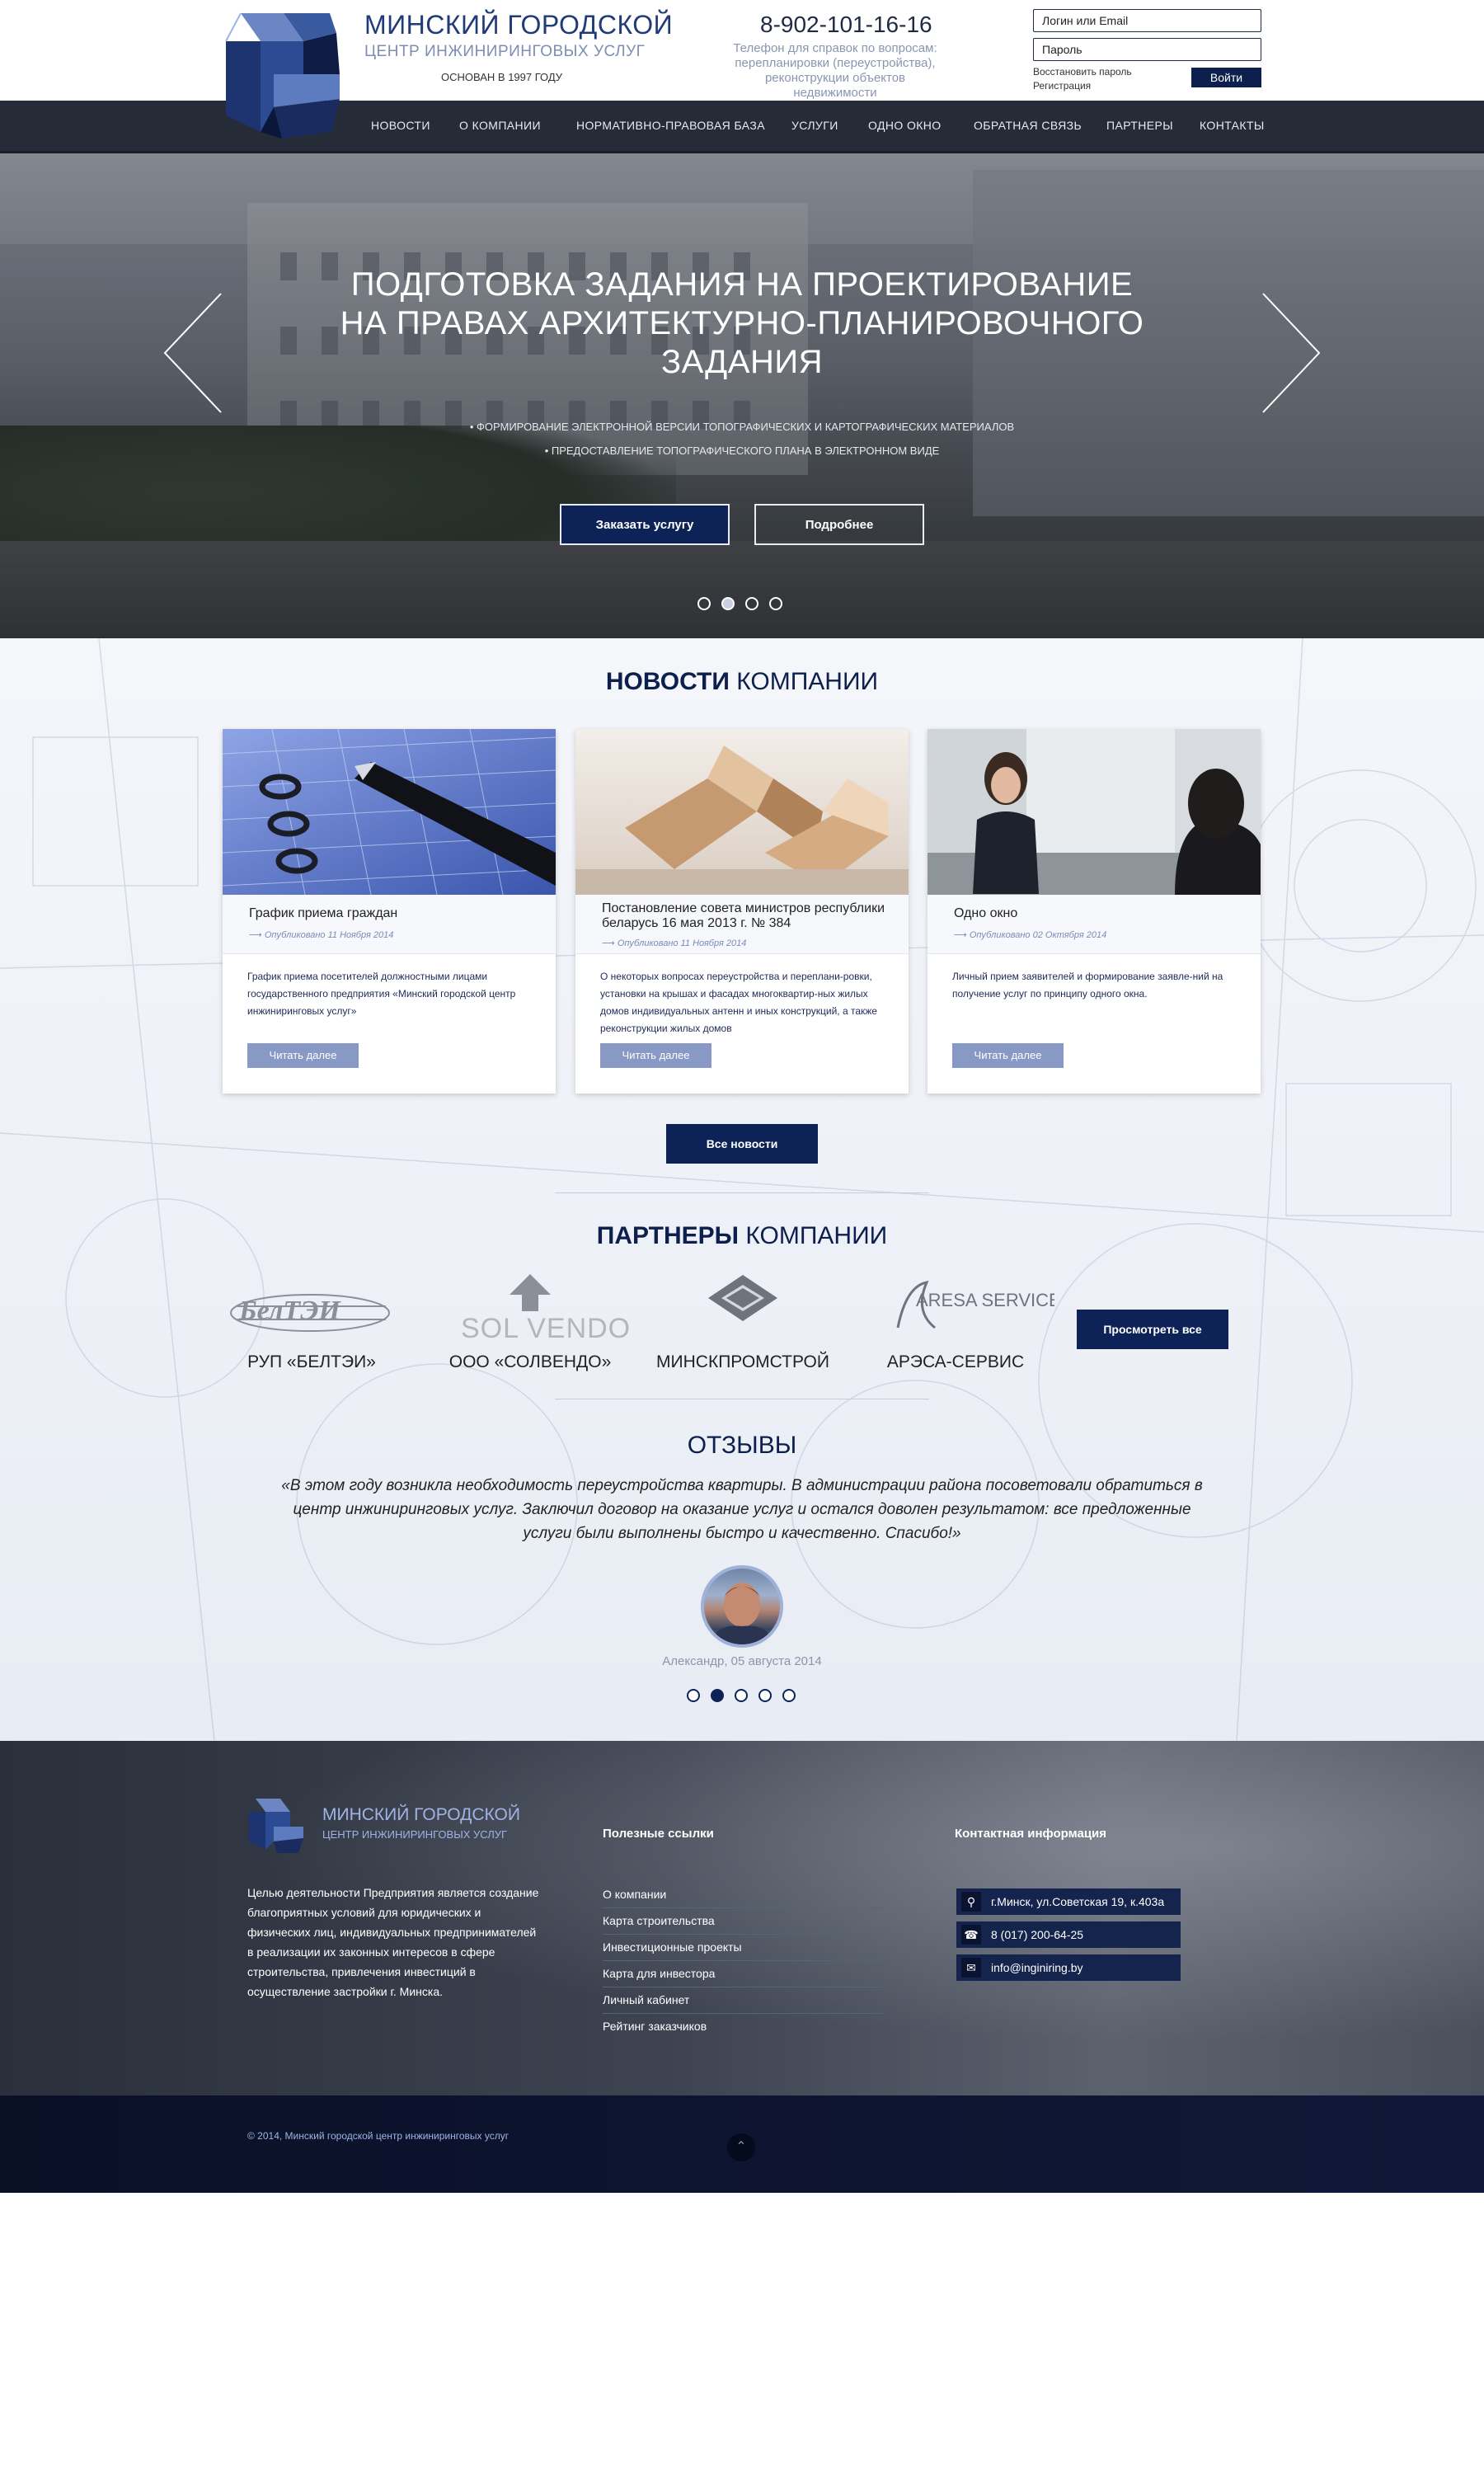  What do you see at coordinates (1147, 20) in the screenshot?
I see `login-input` at bounding box center [1147, 20].